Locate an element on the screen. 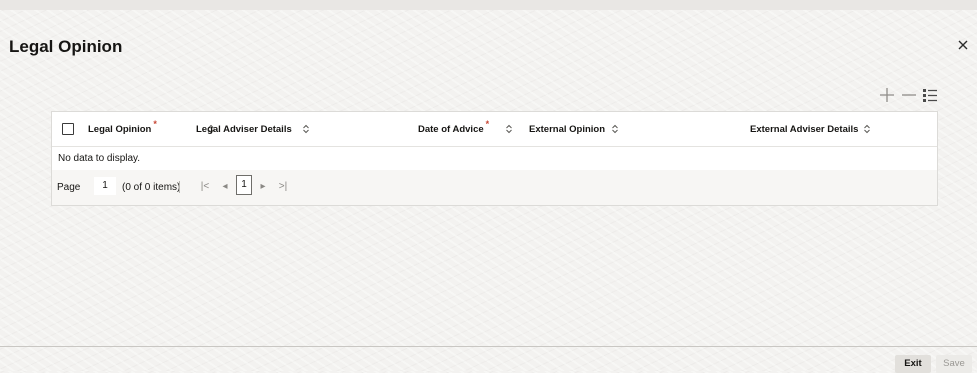  pager-divider is located at coordinates (179, 187).